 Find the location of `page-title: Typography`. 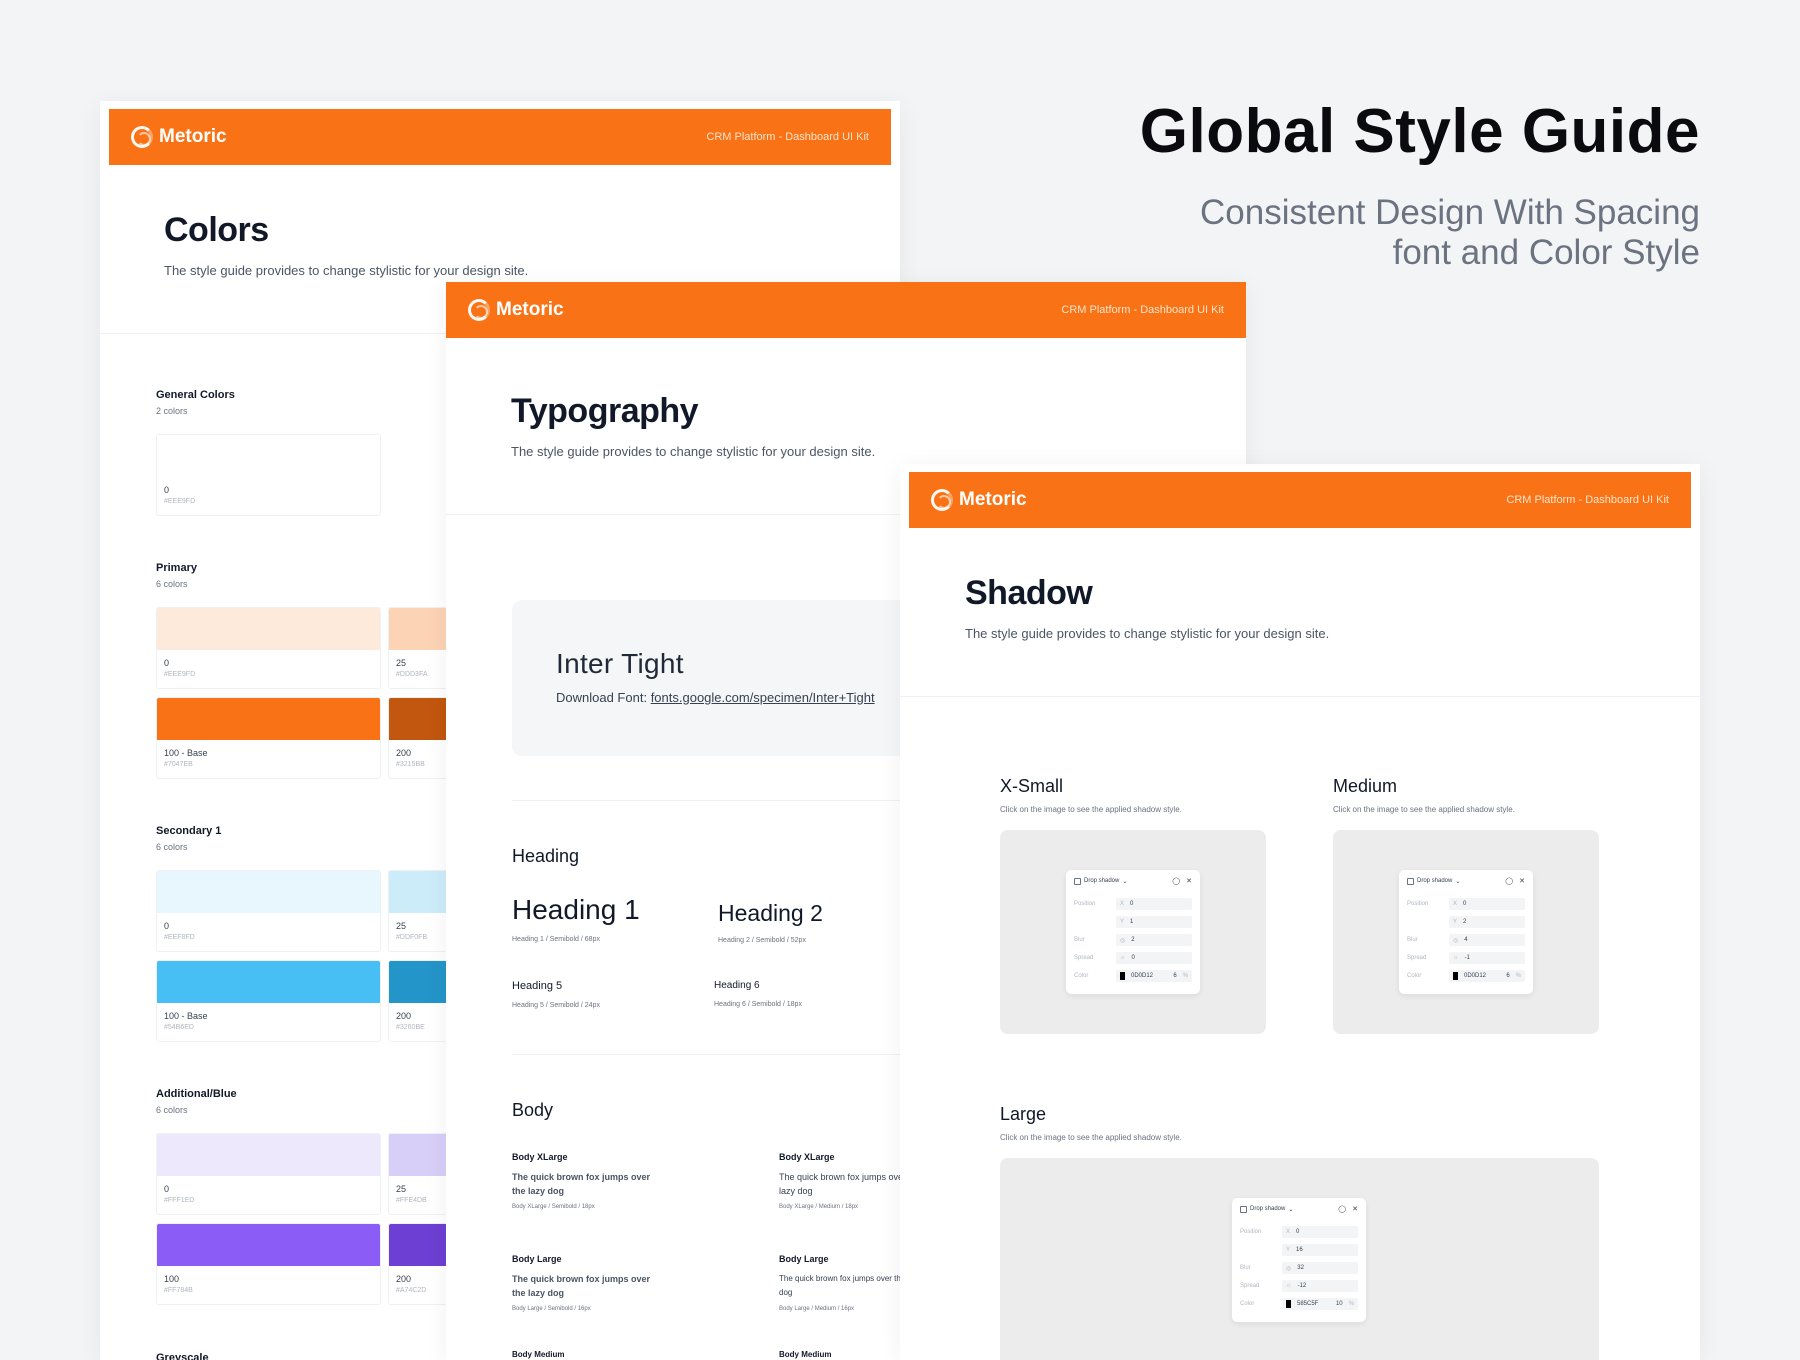

page-title: Typography is located at coordinates (605, 411).